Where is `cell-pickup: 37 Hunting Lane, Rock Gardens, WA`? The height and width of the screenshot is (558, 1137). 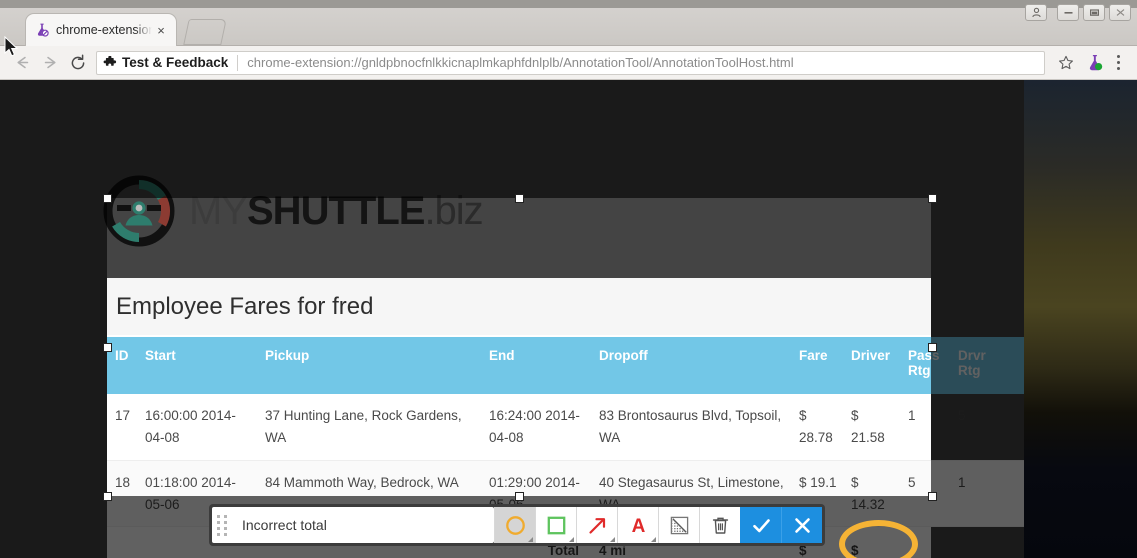 cell-pickup: 37 Hunting Lane, Rock Gardens, WA is located at coordinates (369, 427).